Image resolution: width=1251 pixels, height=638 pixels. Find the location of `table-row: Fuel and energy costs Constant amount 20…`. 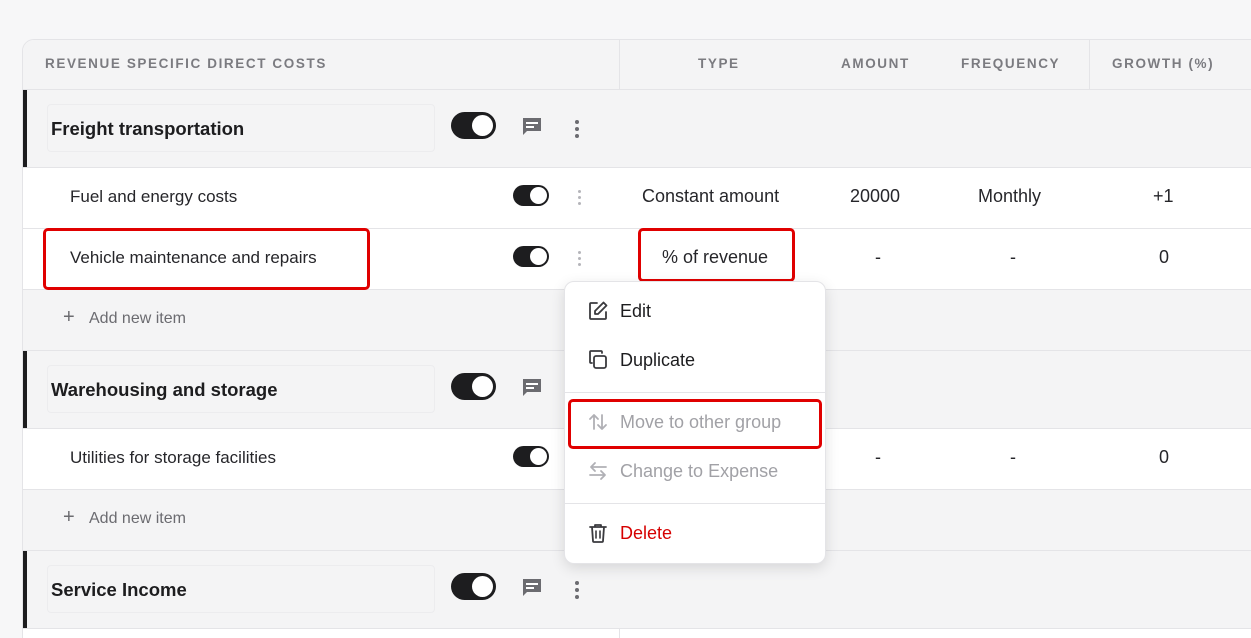

table-row: Fuel and energy costs Constant amount 20… is located at coordinates (637, 198).